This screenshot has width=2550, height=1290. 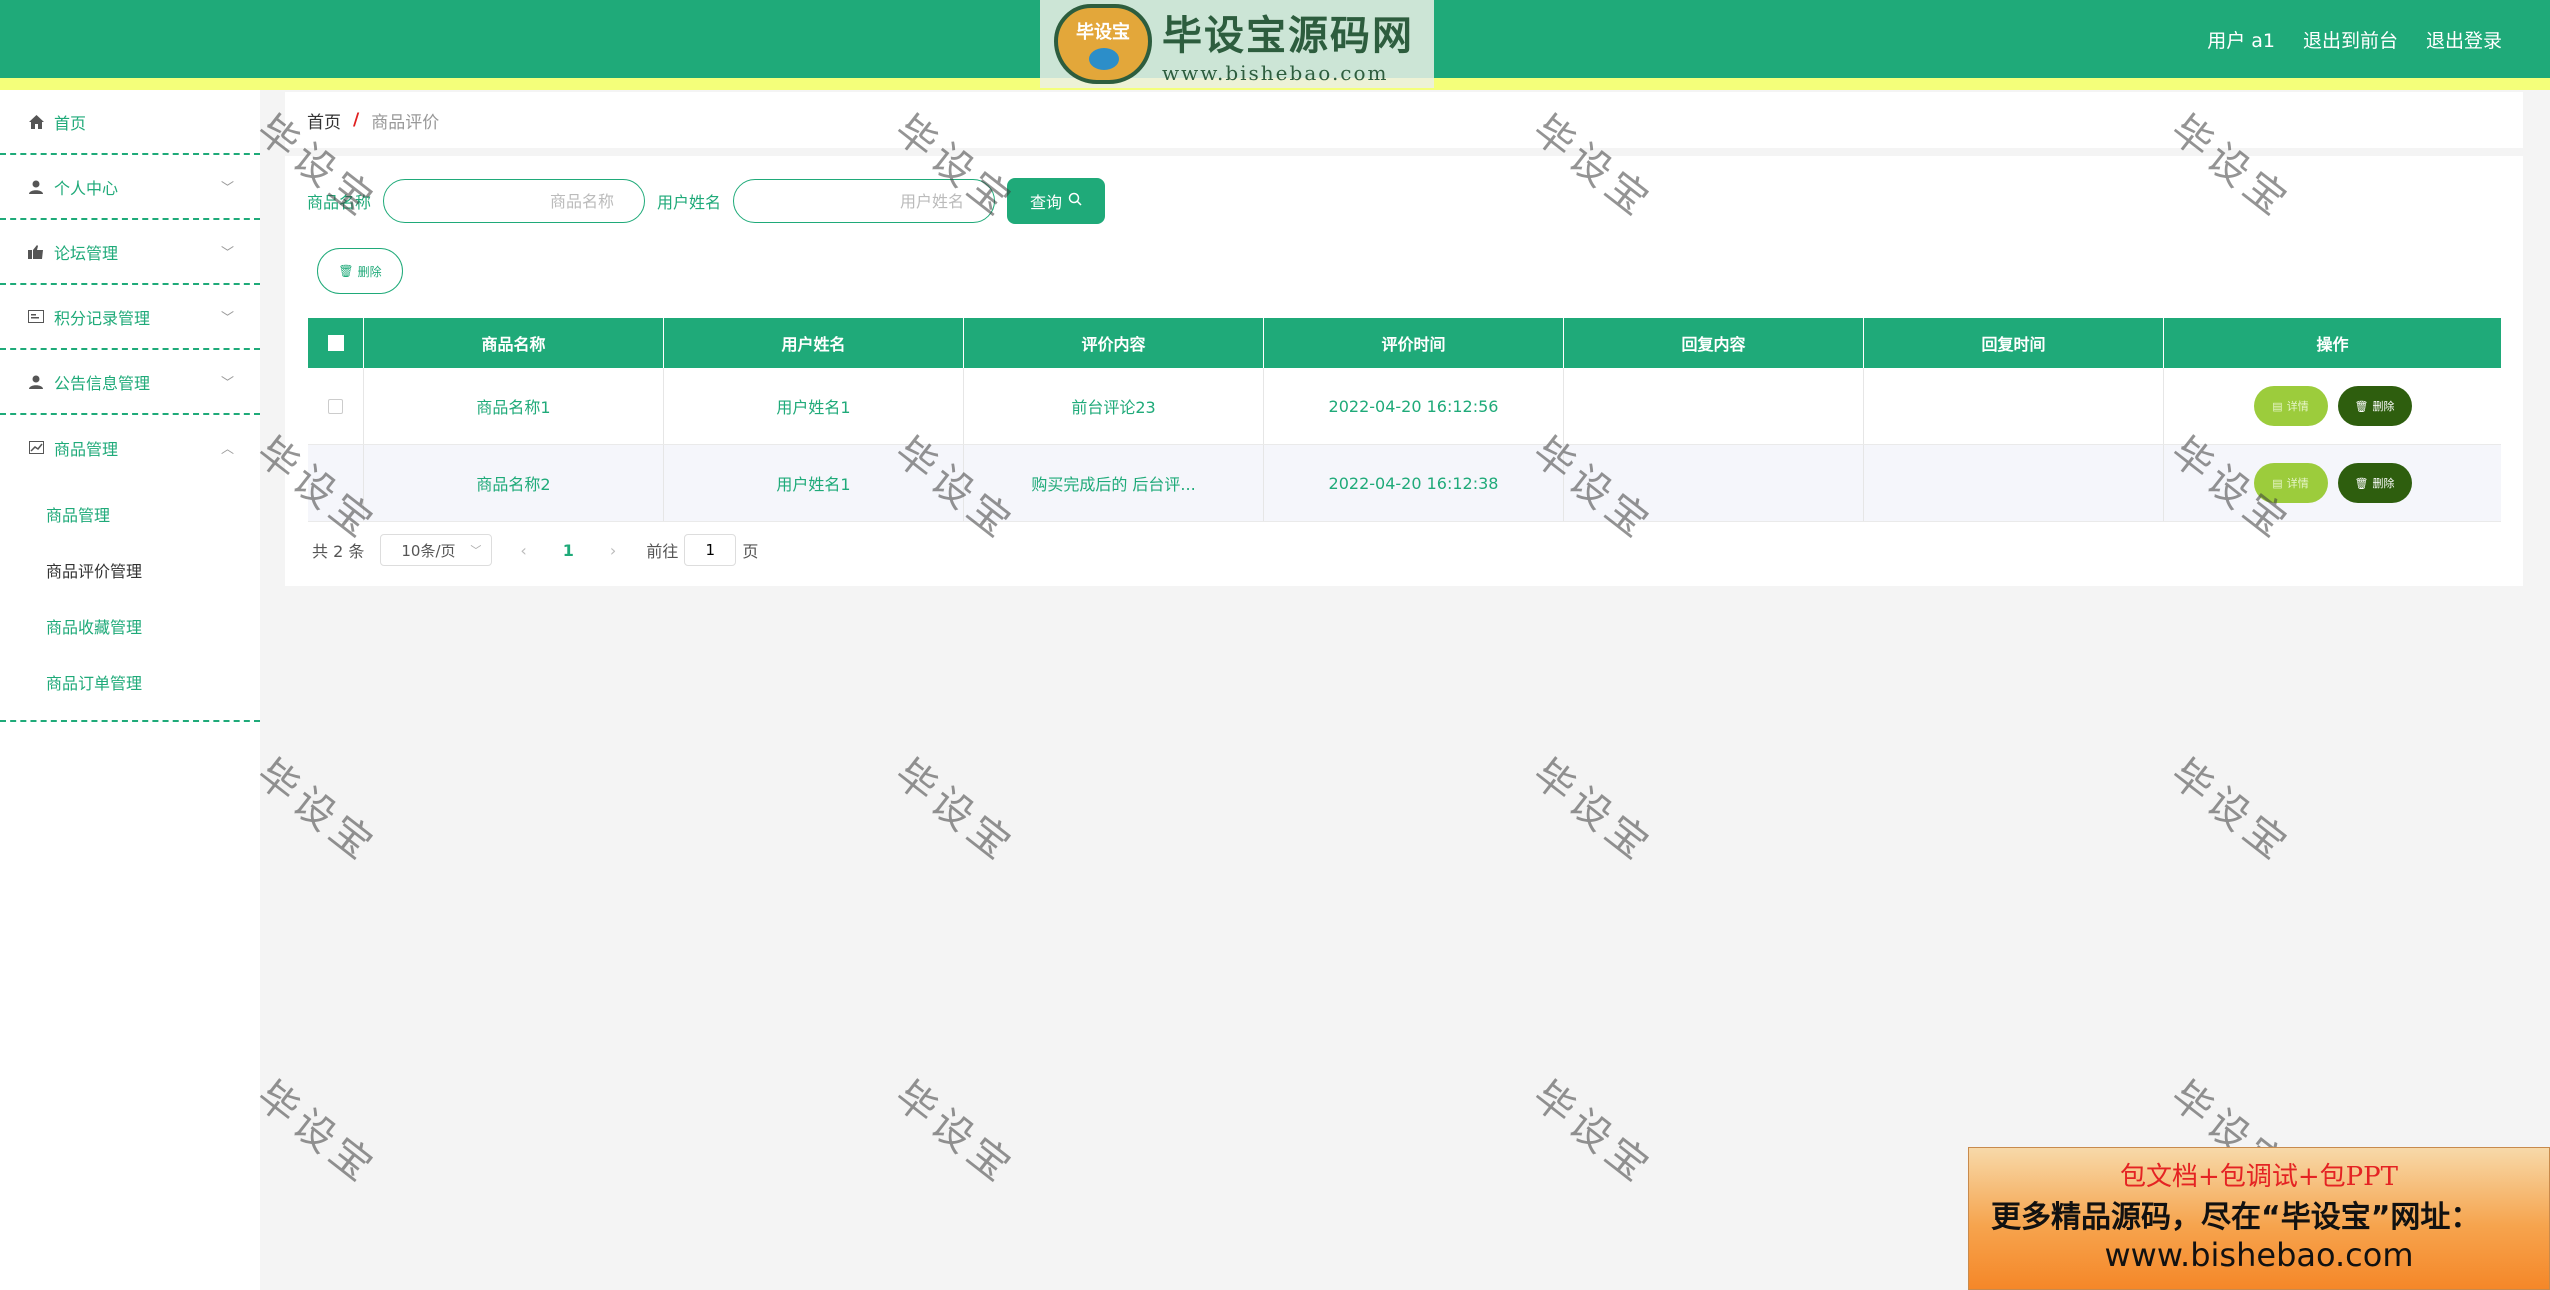 I want to click on sidebar-item-announcements: 公告信息管理 ﹀, so click(x=130, y=382).